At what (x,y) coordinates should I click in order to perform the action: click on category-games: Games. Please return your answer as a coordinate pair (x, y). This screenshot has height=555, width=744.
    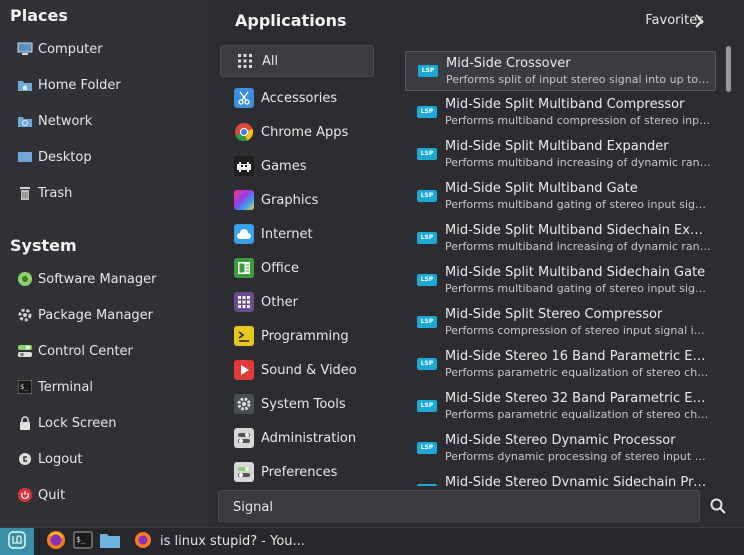
    Looking at the image, I should click on (296, 166).